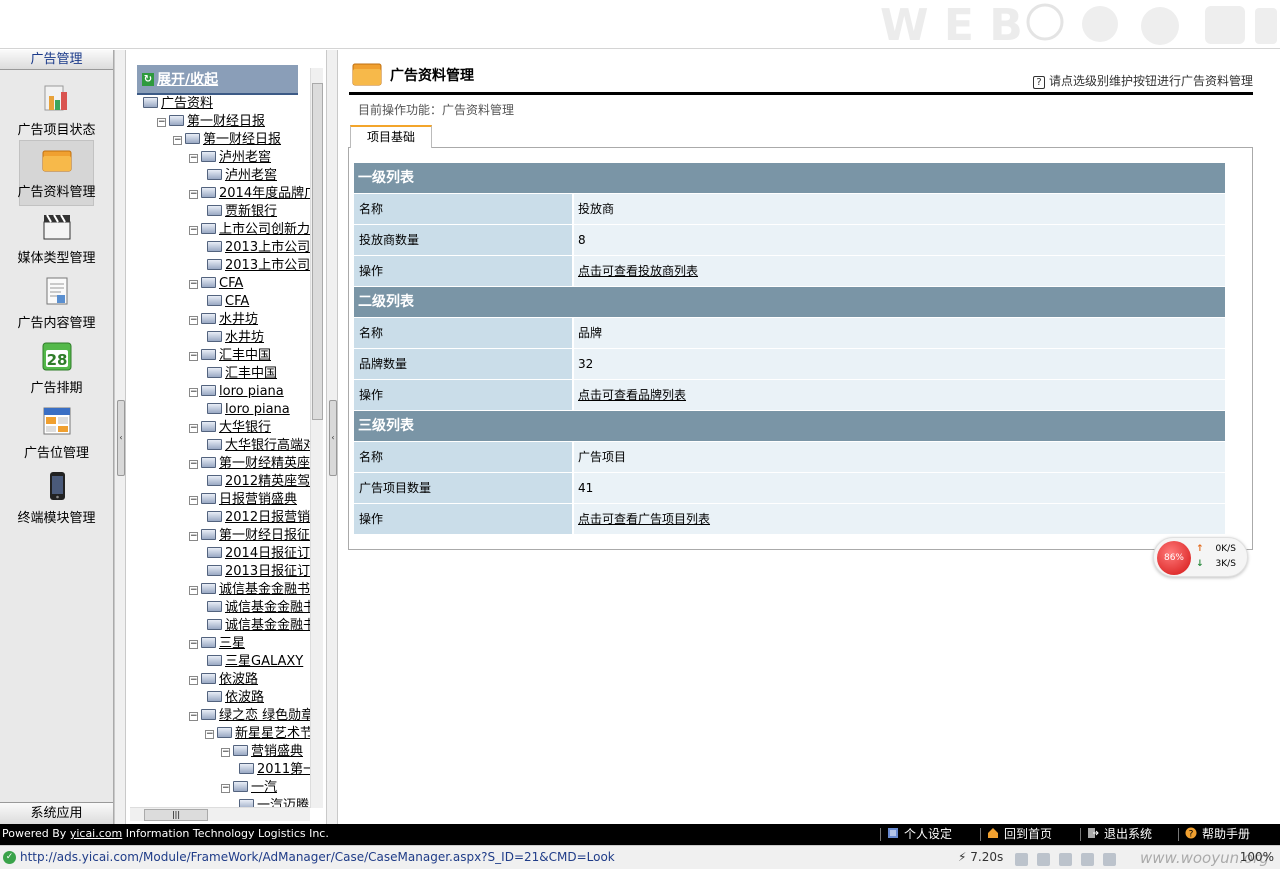 The image size is (1280, 869). Describe the element at coordinates (258, 554) in the screenshot. I see `tree-node: 2014日报征订` at that location.